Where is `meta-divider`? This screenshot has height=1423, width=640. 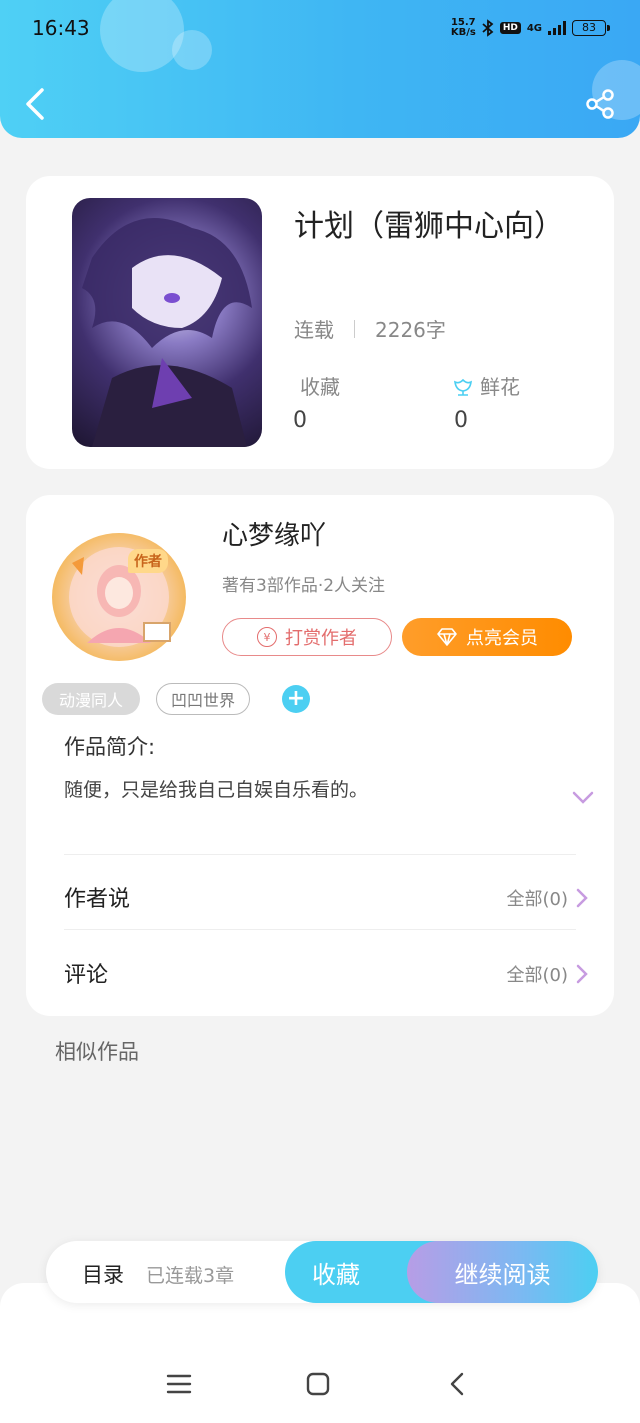 meta-divider is located at coordinates (354, 328).